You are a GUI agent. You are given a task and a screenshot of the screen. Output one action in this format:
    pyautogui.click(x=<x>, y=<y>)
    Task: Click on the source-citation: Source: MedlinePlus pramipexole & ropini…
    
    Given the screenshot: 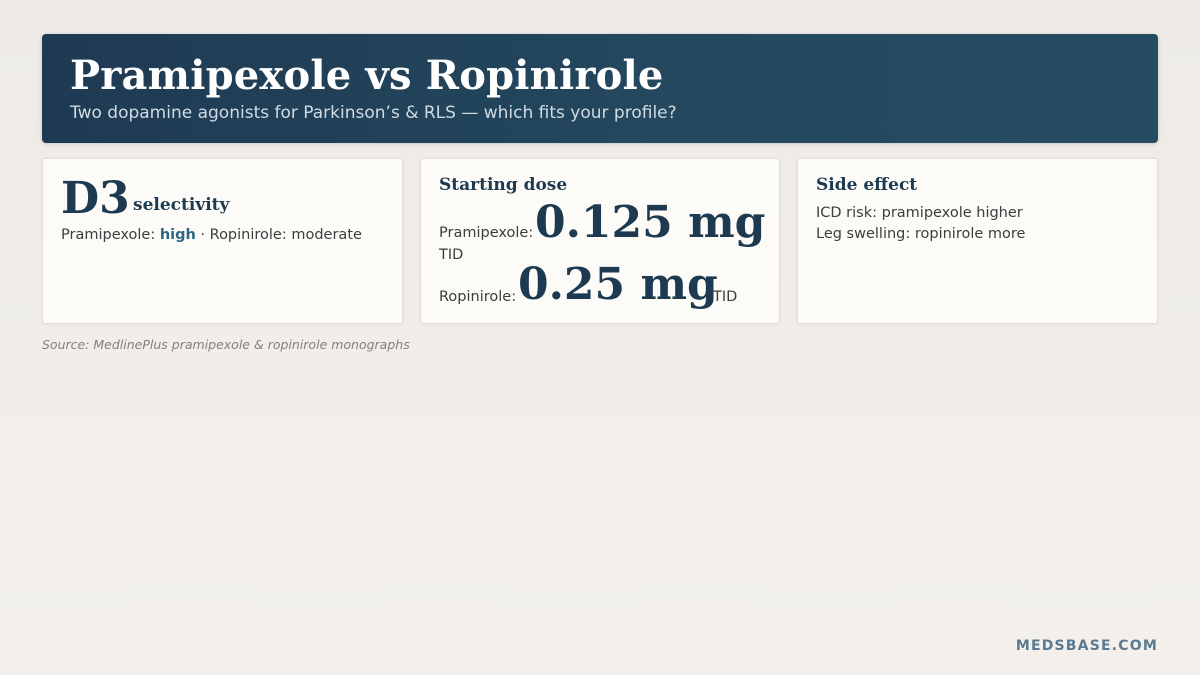 What is the action you would take?
    pyautogui.click(x=226, y=344)
    